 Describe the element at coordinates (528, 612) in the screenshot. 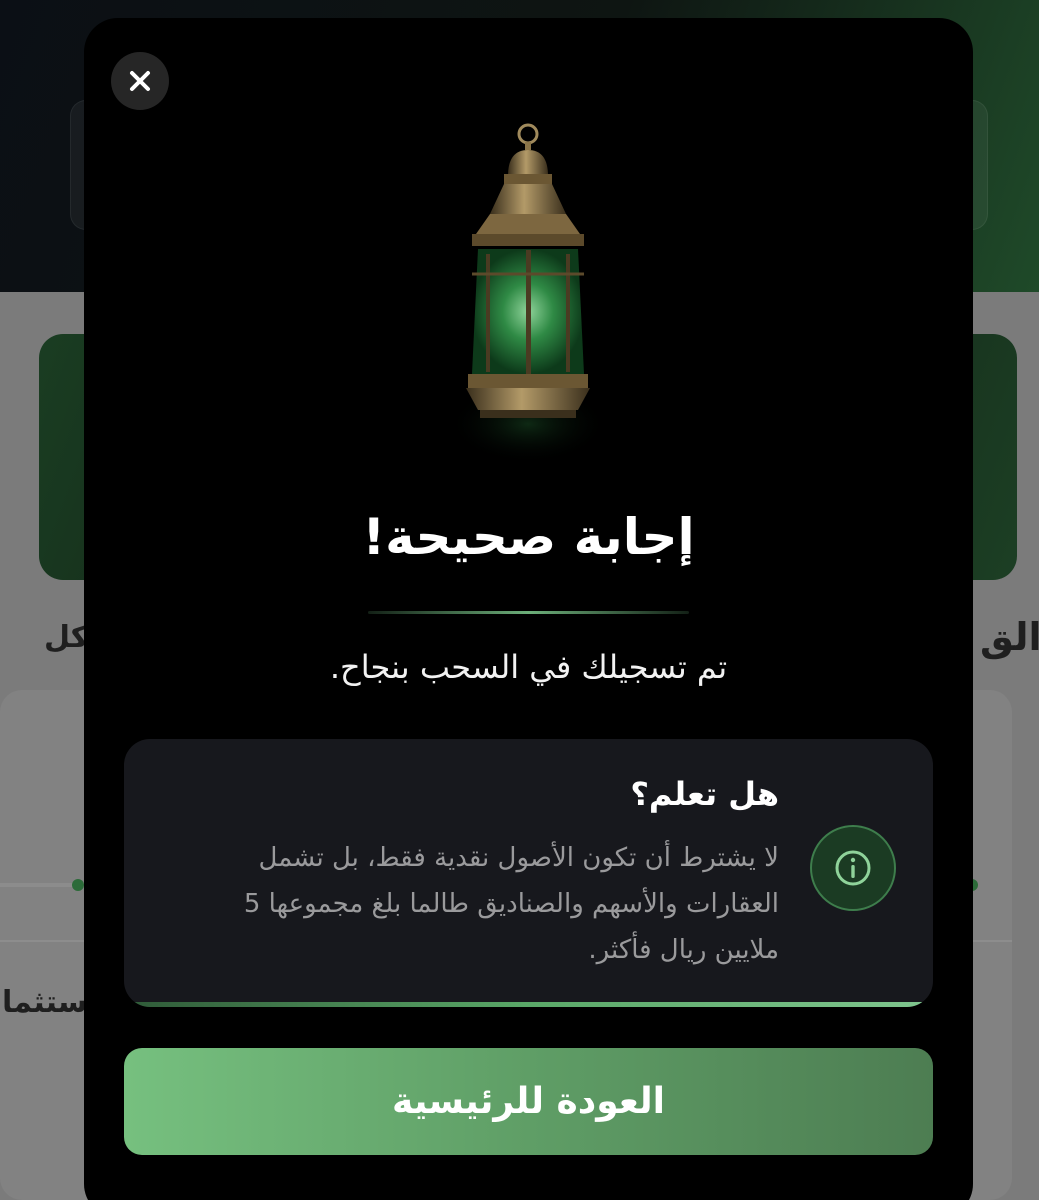

I see `title-divider` at that location.